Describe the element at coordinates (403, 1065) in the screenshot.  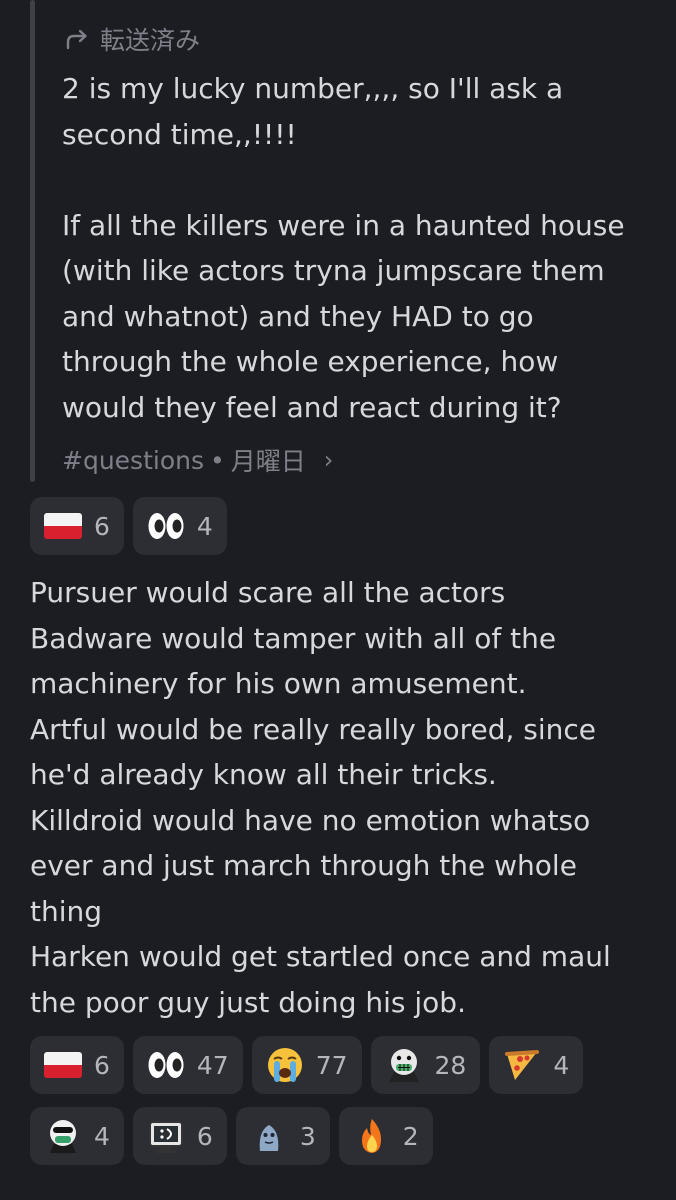
I see `grinning-character-icon` at that location.